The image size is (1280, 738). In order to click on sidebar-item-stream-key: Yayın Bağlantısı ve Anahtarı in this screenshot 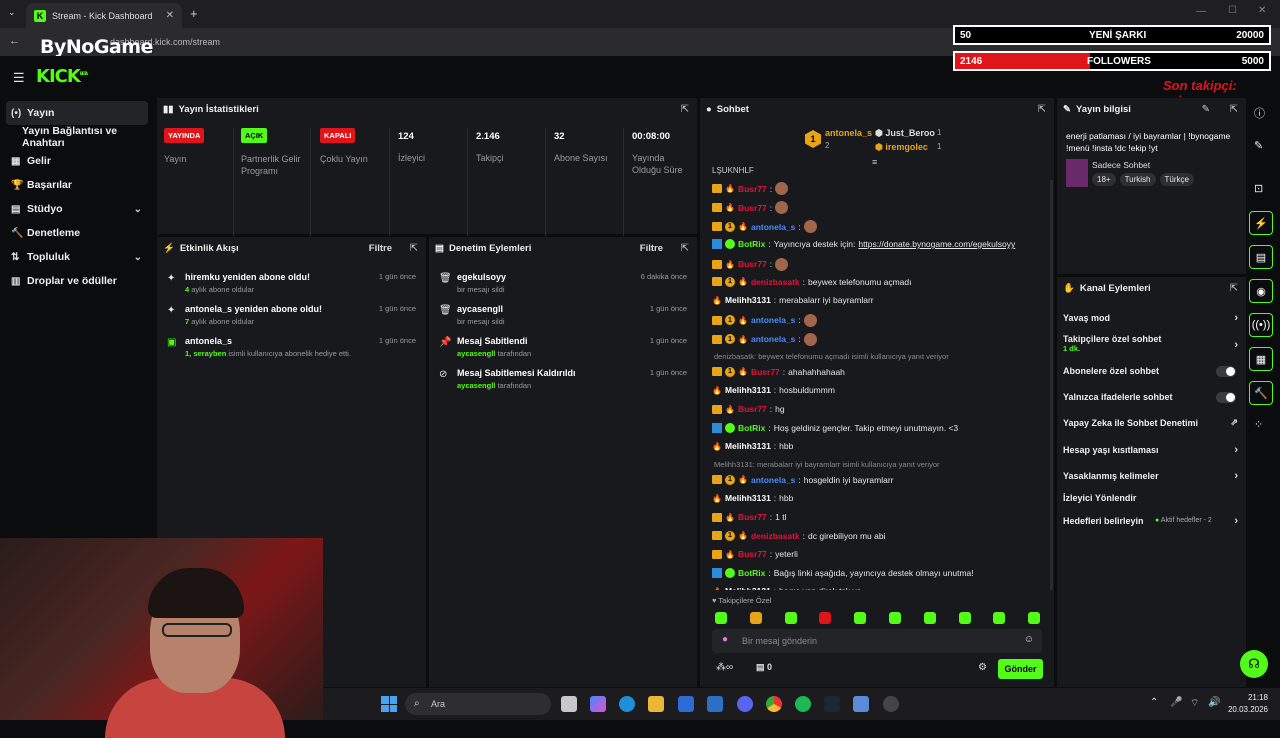, I will do `click(77, 137)`.